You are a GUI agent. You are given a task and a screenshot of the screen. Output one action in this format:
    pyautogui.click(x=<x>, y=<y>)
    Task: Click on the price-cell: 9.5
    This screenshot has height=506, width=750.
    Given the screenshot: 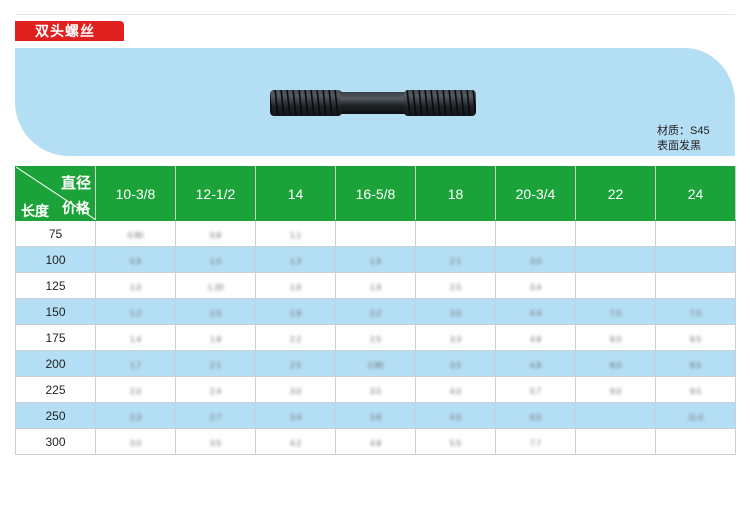 What is the action you would take?
    pyautogui.click(x=695, y=389)
    